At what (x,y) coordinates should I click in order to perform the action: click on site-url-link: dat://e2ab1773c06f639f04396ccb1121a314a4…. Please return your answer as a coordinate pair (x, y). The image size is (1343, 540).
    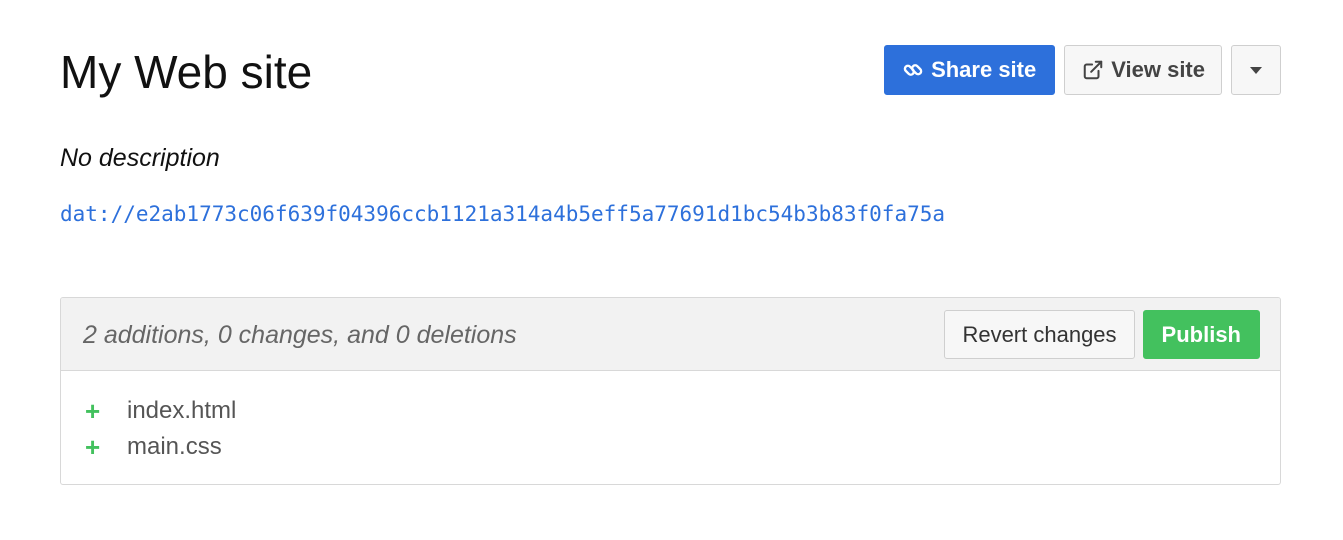
    Looking at the image, I should click on (502, 214).